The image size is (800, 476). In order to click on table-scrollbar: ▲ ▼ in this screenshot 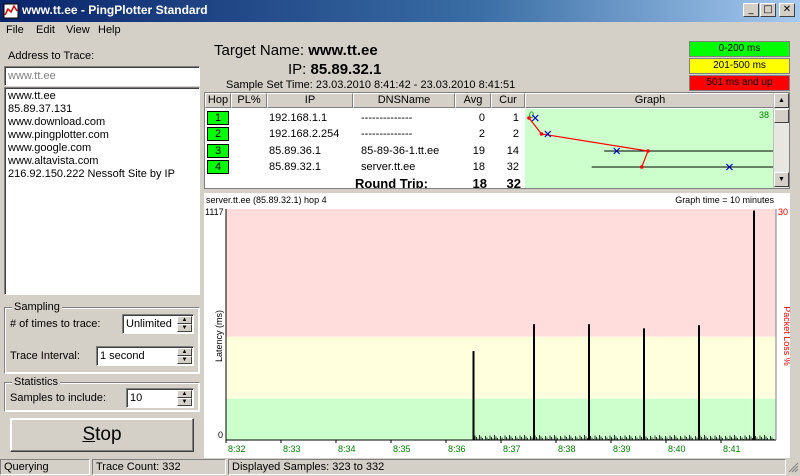, I will do `click(781, 140)`.